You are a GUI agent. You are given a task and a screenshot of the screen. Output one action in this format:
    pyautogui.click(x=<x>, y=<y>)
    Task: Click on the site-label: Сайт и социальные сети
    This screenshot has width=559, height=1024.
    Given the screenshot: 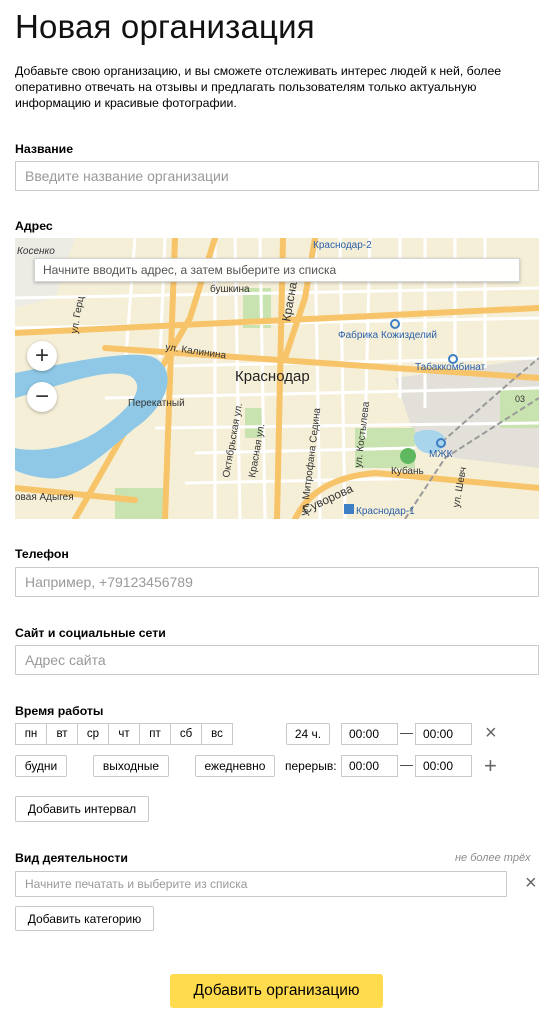 What is the action you would take?
    pyautogui.click(x=90, y=633)
    